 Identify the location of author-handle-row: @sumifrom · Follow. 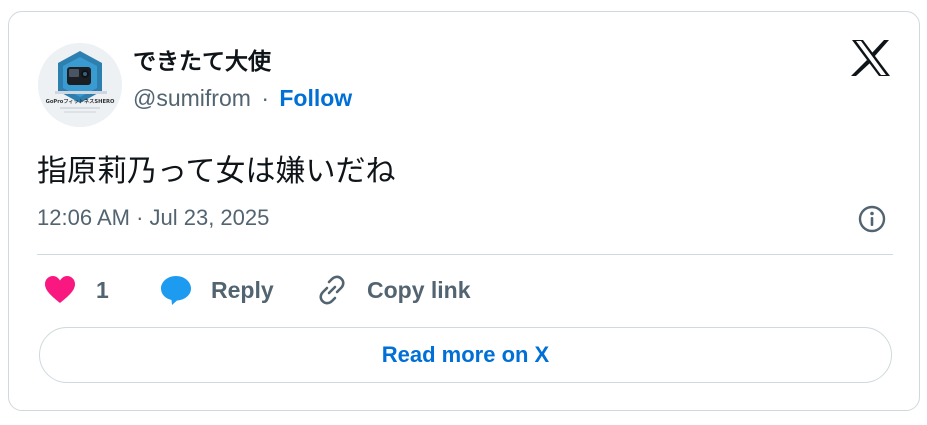
(242, 98).